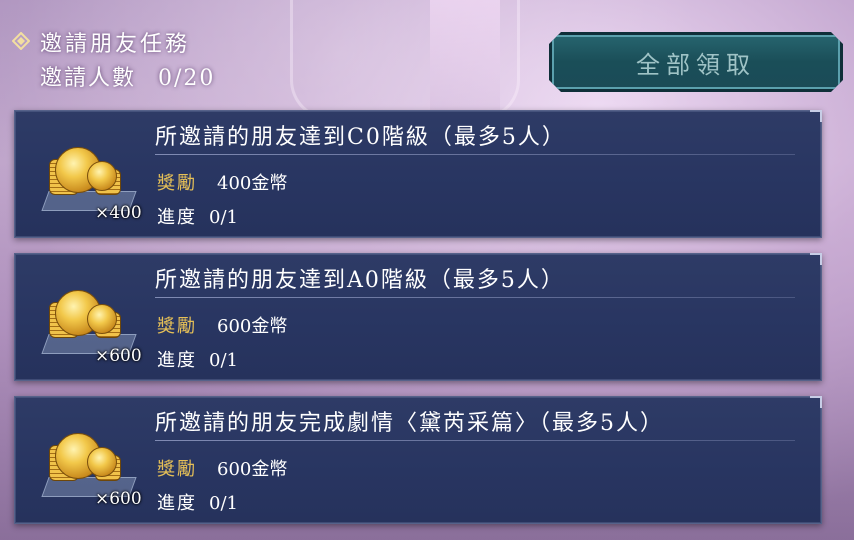 The height and width of the screenshot is (540, 854). I want to click on task-title: 所邀請的朋友達到C0階級（最多5人）, so click(360, 137).